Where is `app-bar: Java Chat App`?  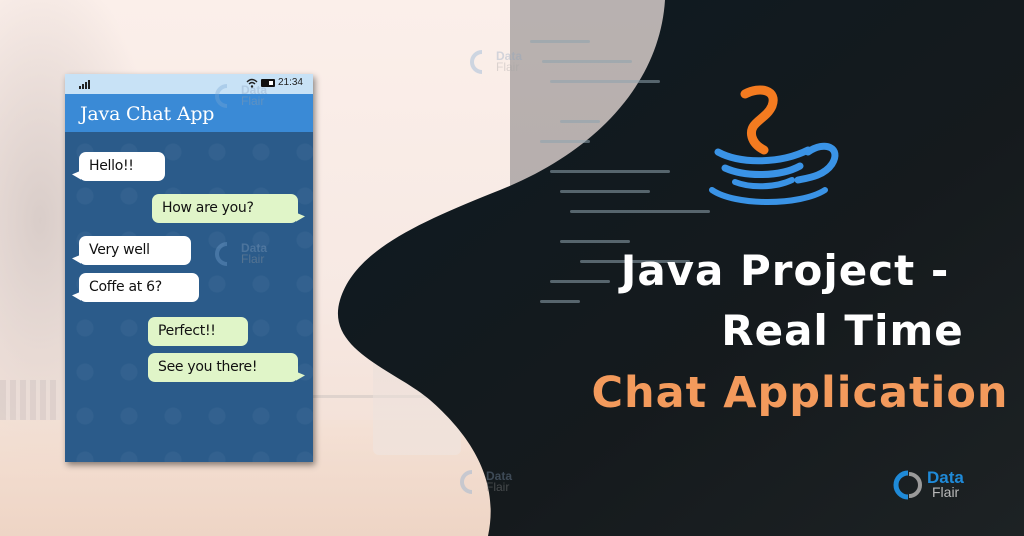 app-bar: Java Chat App is located at coordinates (189, 113).